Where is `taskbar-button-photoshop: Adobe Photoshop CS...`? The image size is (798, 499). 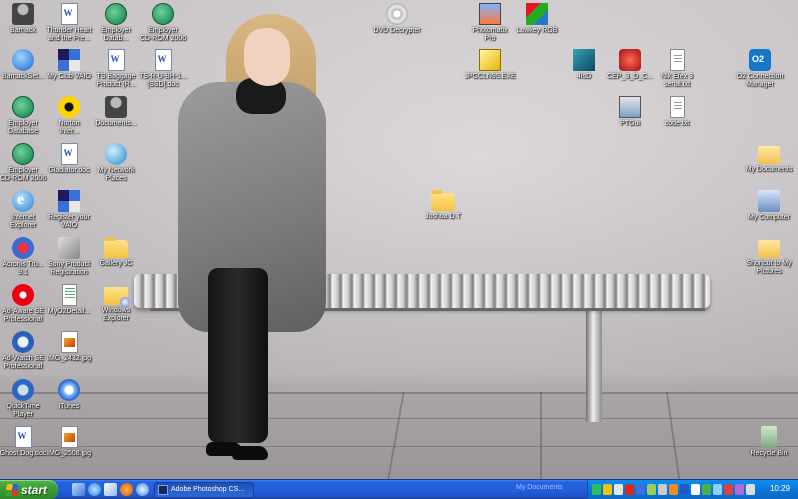 taskbar-button-photoshop: Adobe Photoshop CS... is located at coordinates (204, 490).